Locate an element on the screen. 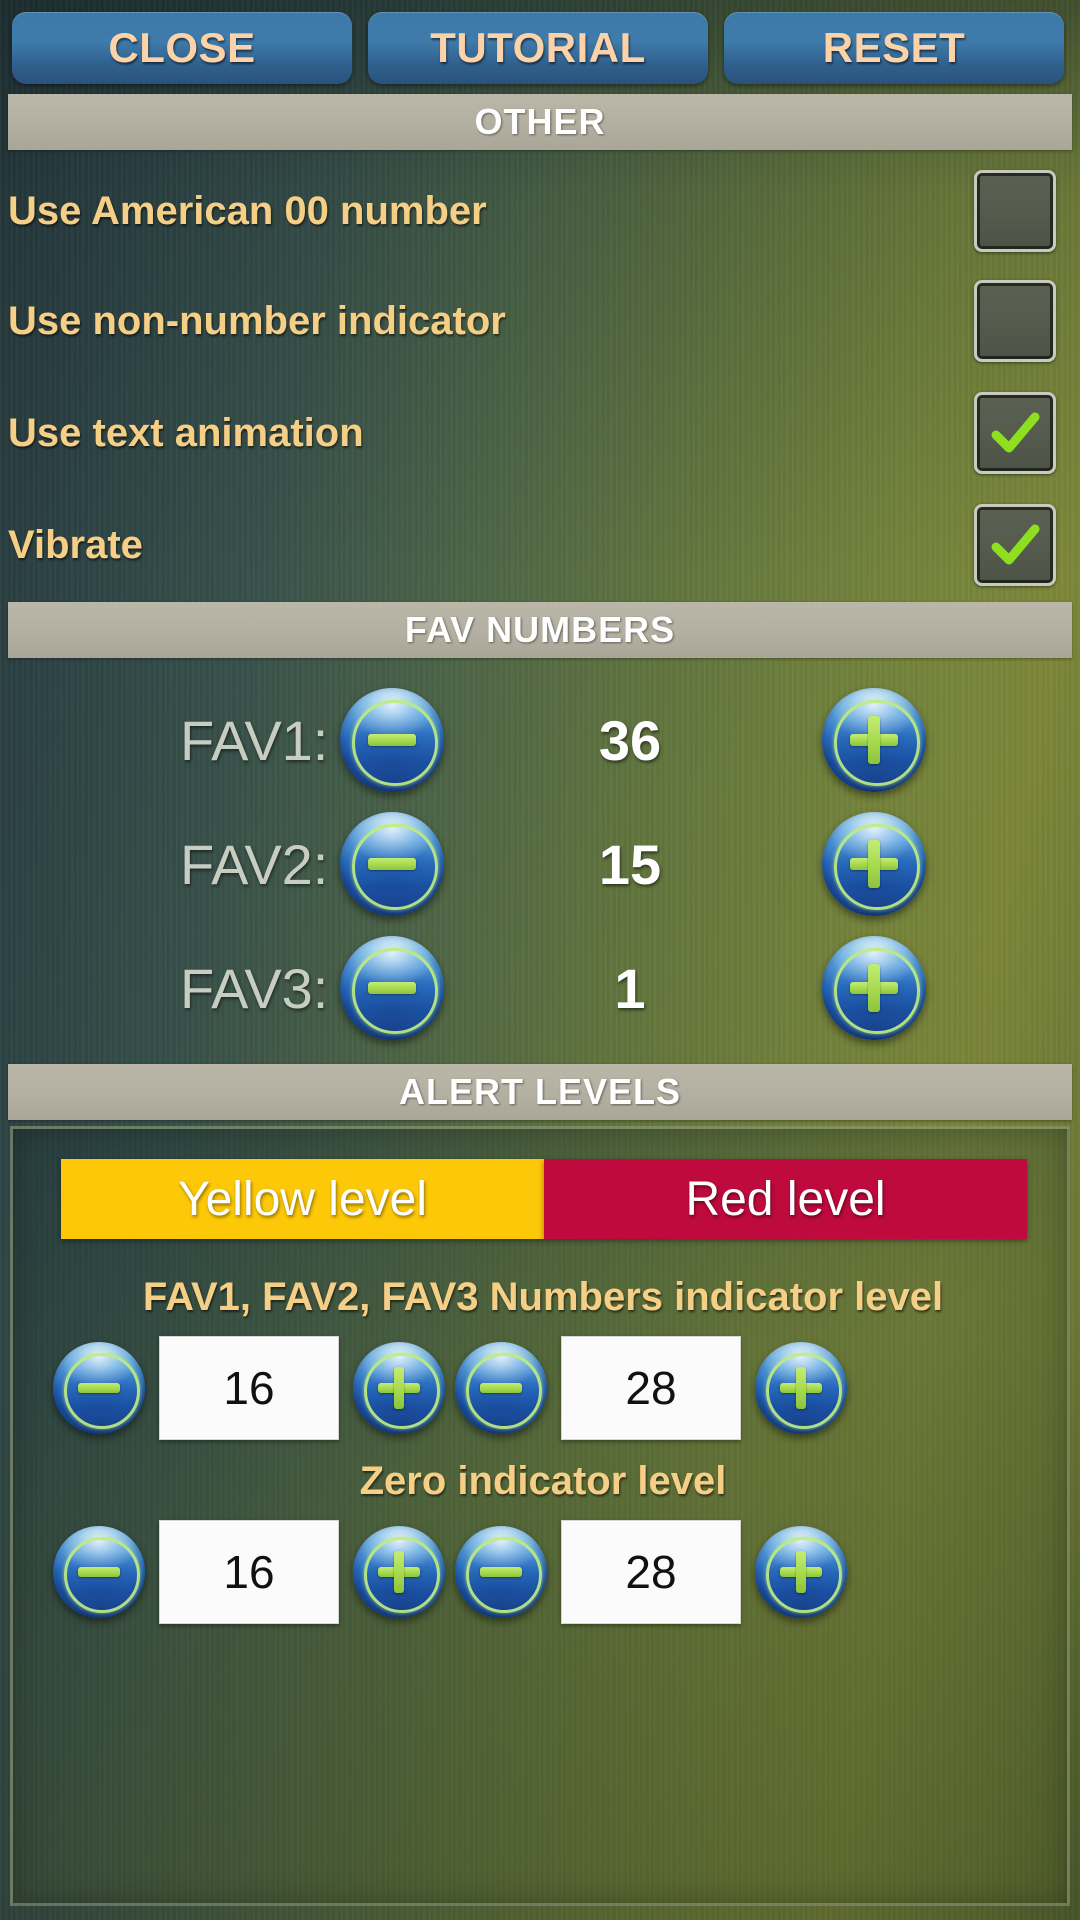  fav-row-1: FAV1: 36 is located at coordinates (540, 740).